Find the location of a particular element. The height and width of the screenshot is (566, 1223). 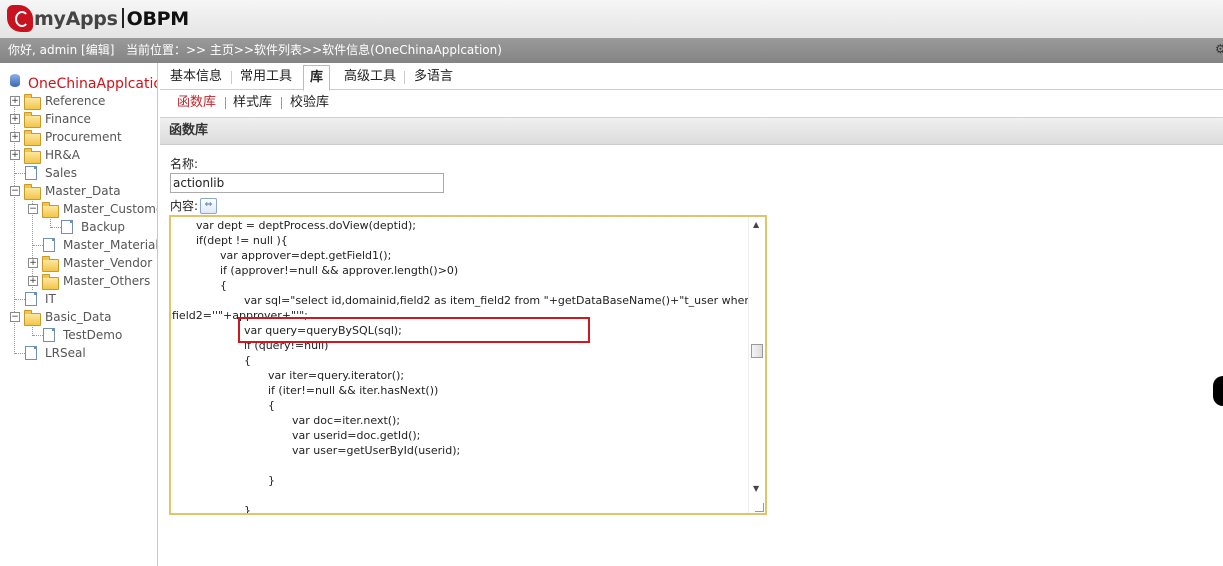

code-line: if (iter!=null && iter.hasNext()) is located at coordinates (353, 390).